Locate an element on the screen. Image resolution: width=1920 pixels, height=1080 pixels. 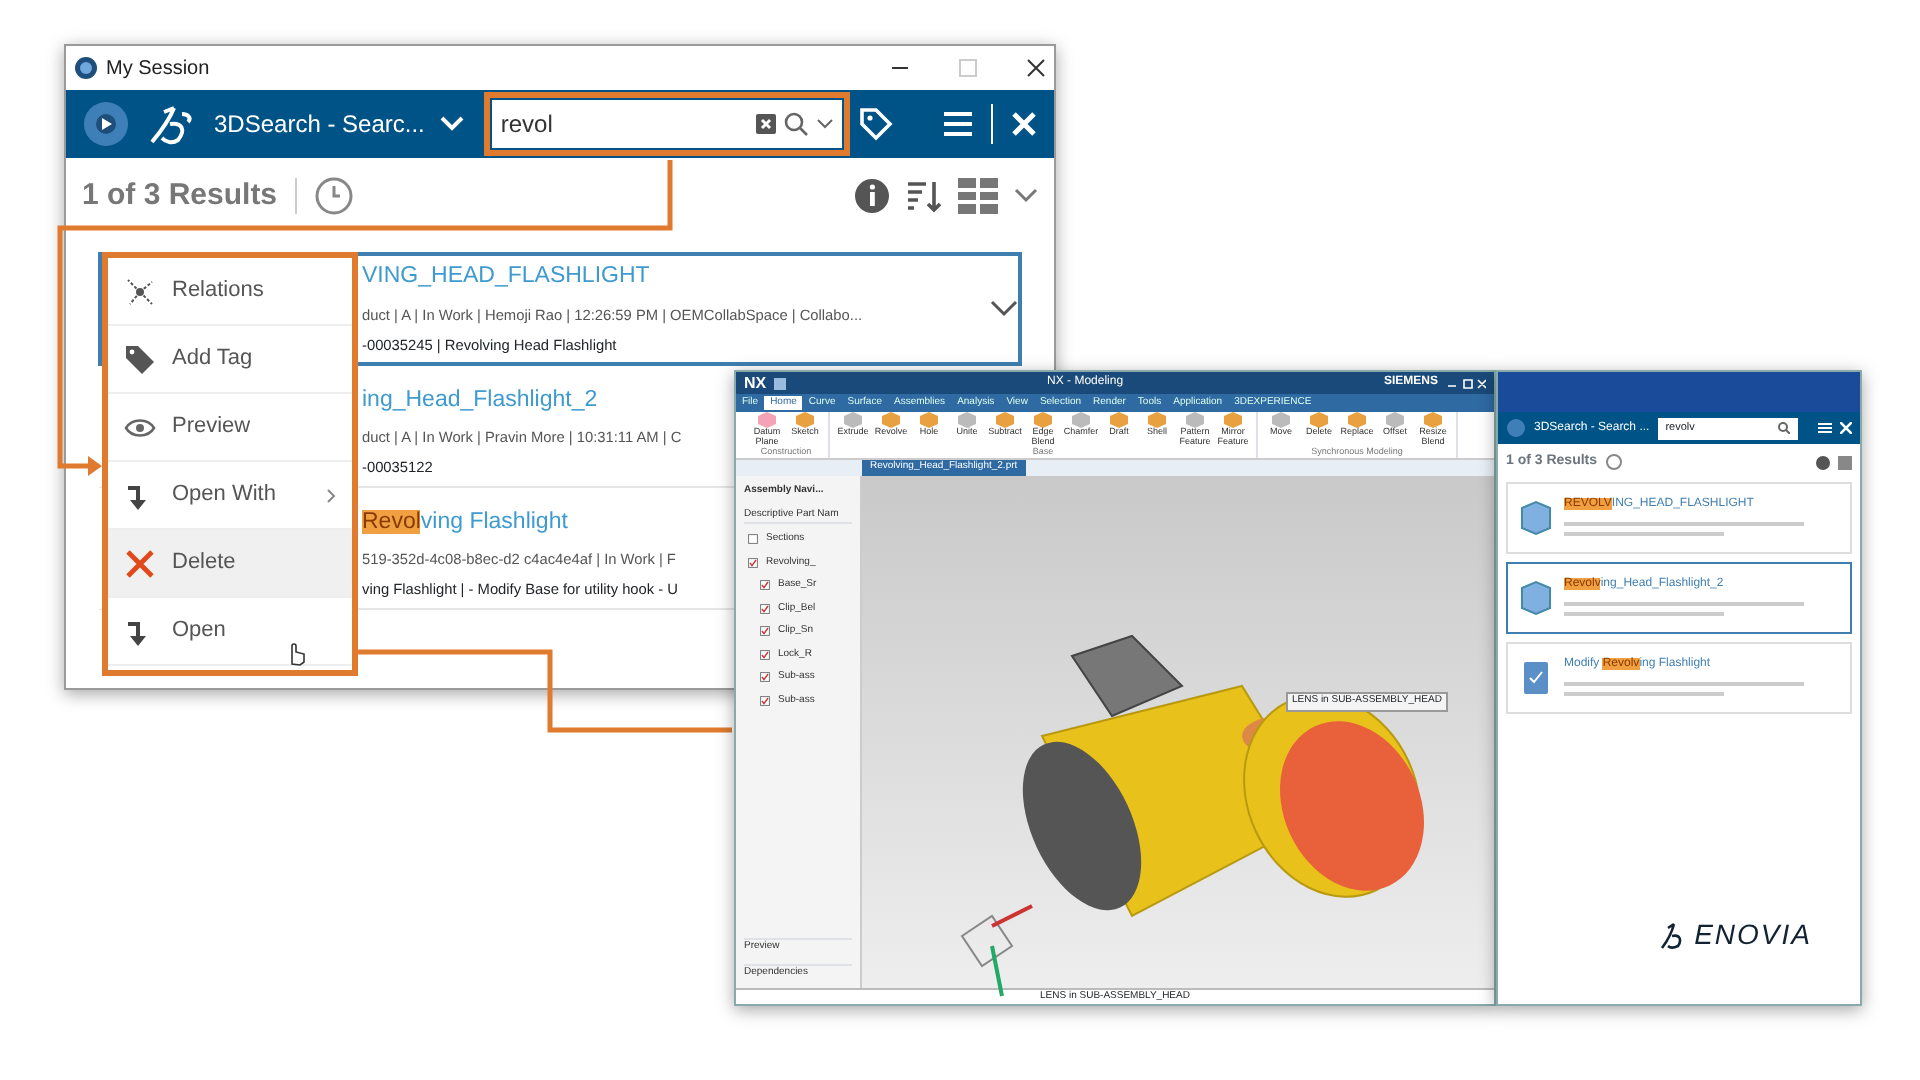
relations-icon is located at coordinates (140, 291).